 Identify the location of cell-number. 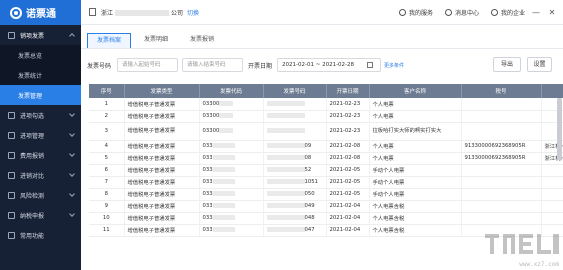
(295, 104).